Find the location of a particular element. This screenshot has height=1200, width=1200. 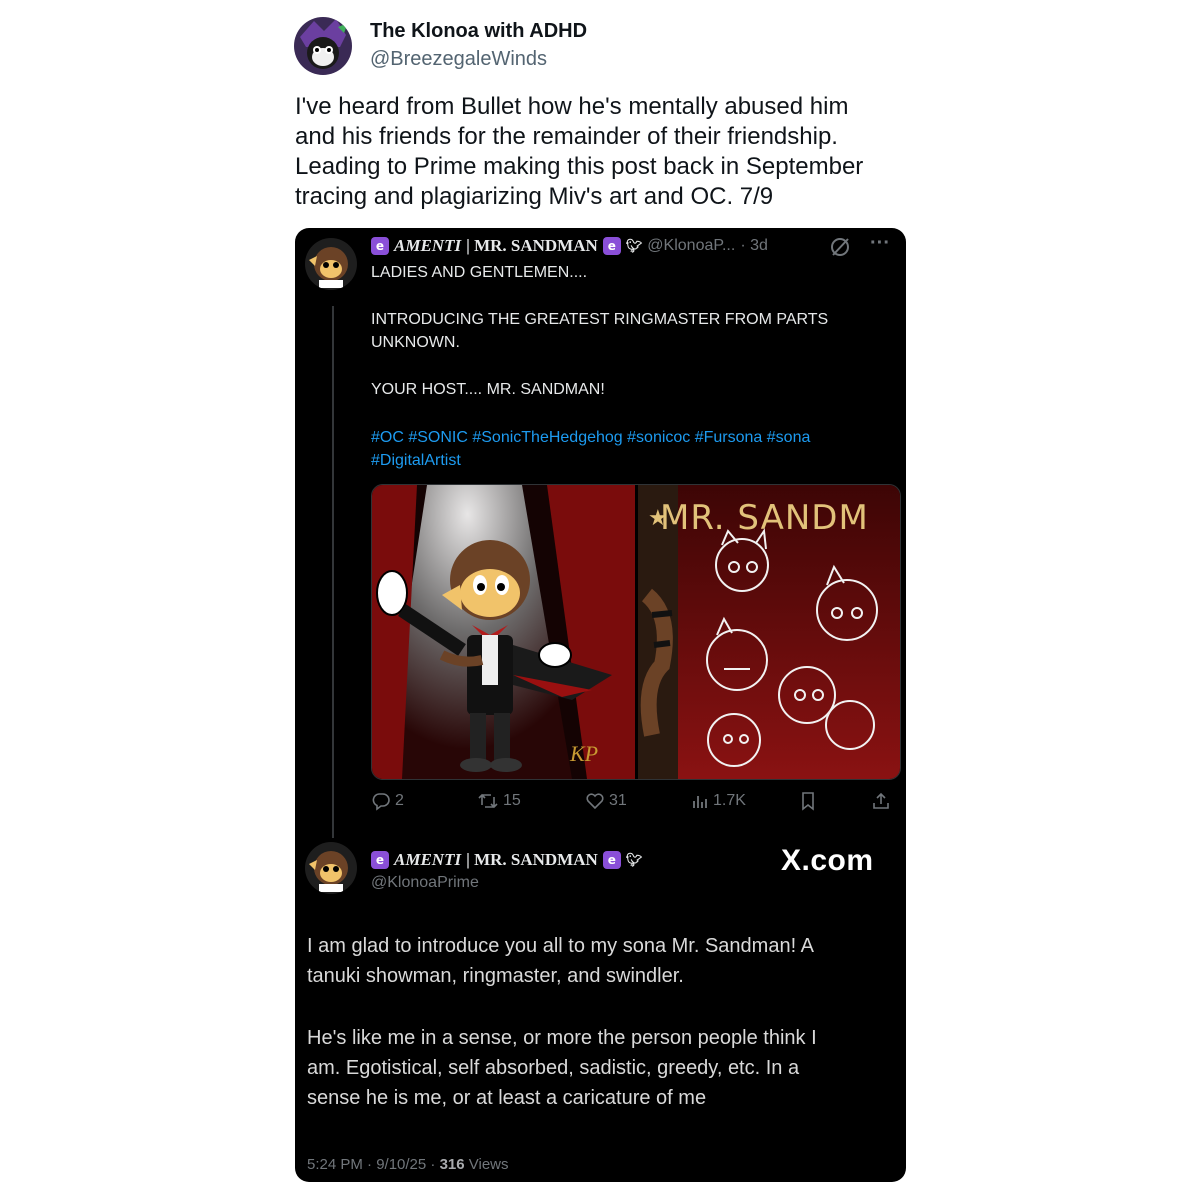

repost-button: 15 is located at coordinates (499, 801).